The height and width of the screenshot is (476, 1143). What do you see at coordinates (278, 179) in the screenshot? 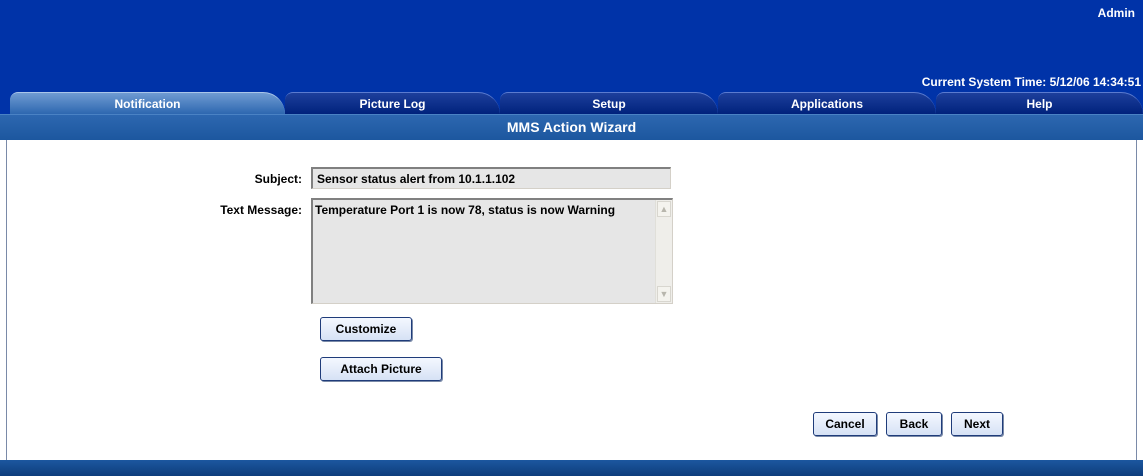
I see `subject-label: Subject:` at bounding box center [278, 179].